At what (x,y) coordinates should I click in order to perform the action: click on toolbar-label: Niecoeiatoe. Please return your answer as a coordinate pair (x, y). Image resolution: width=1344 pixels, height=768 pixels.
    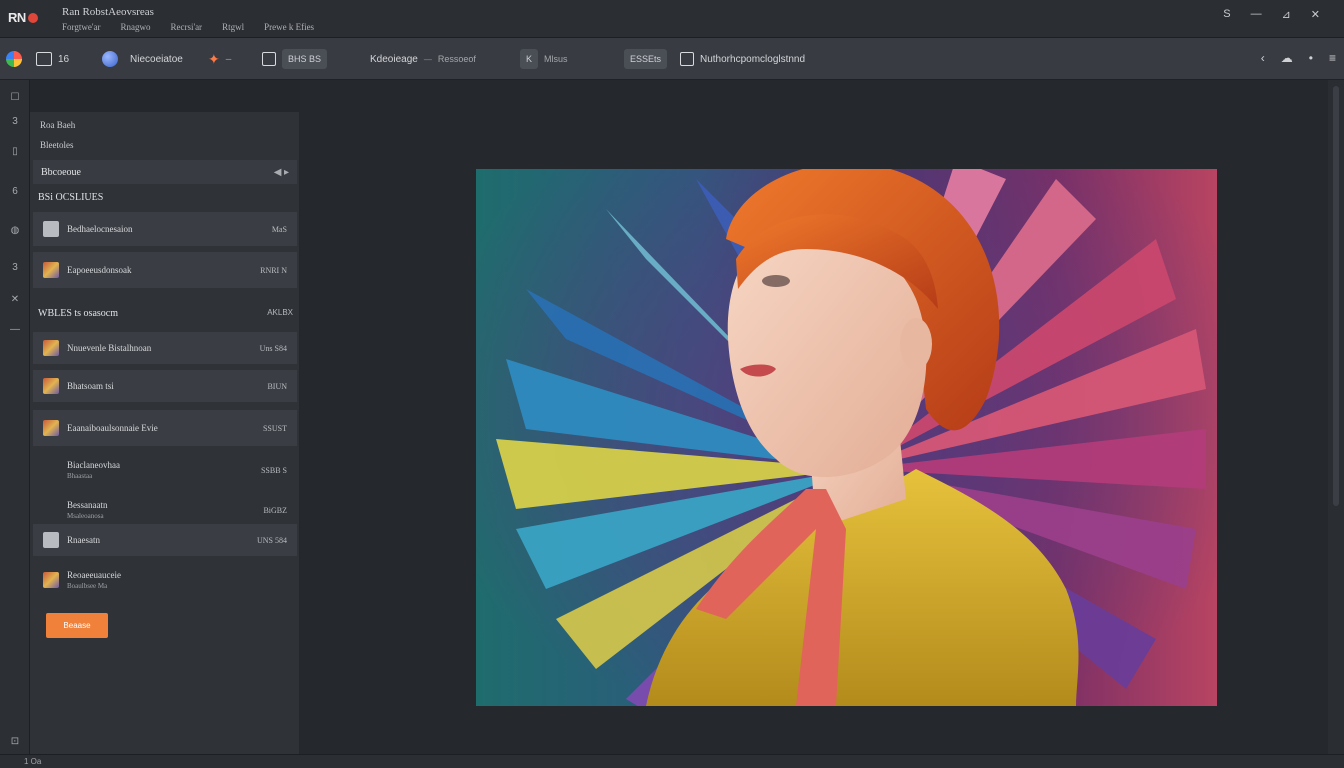
    Looking at the image, I should click on (156, 59).